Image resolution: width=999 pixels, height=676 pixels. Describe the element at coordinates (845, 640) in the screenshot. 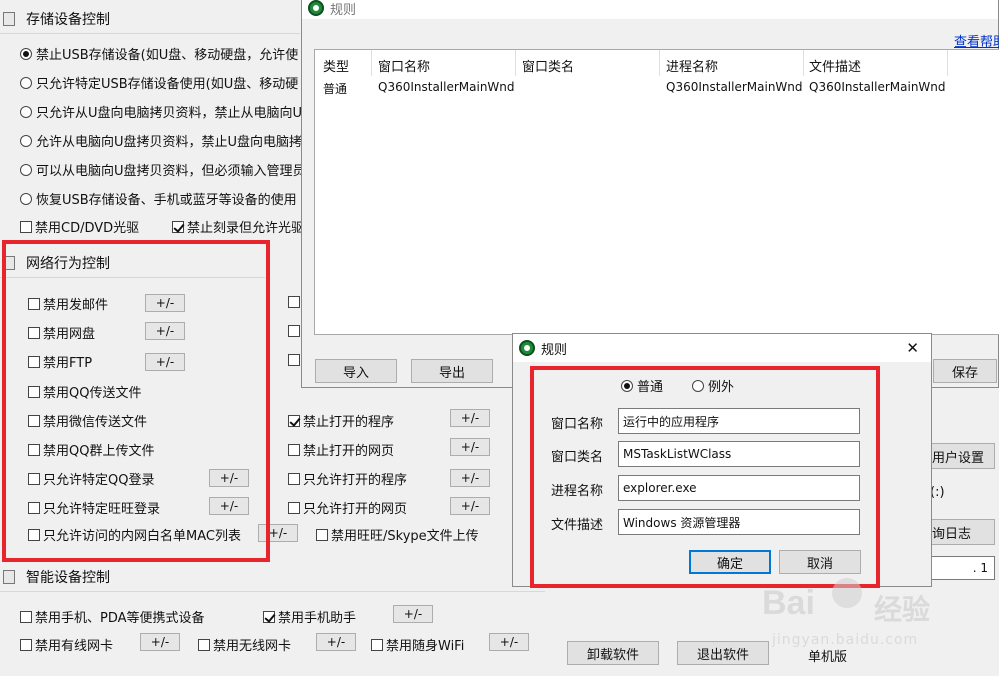

I see `watermark-url: jingyan.baidu.com` at that location.